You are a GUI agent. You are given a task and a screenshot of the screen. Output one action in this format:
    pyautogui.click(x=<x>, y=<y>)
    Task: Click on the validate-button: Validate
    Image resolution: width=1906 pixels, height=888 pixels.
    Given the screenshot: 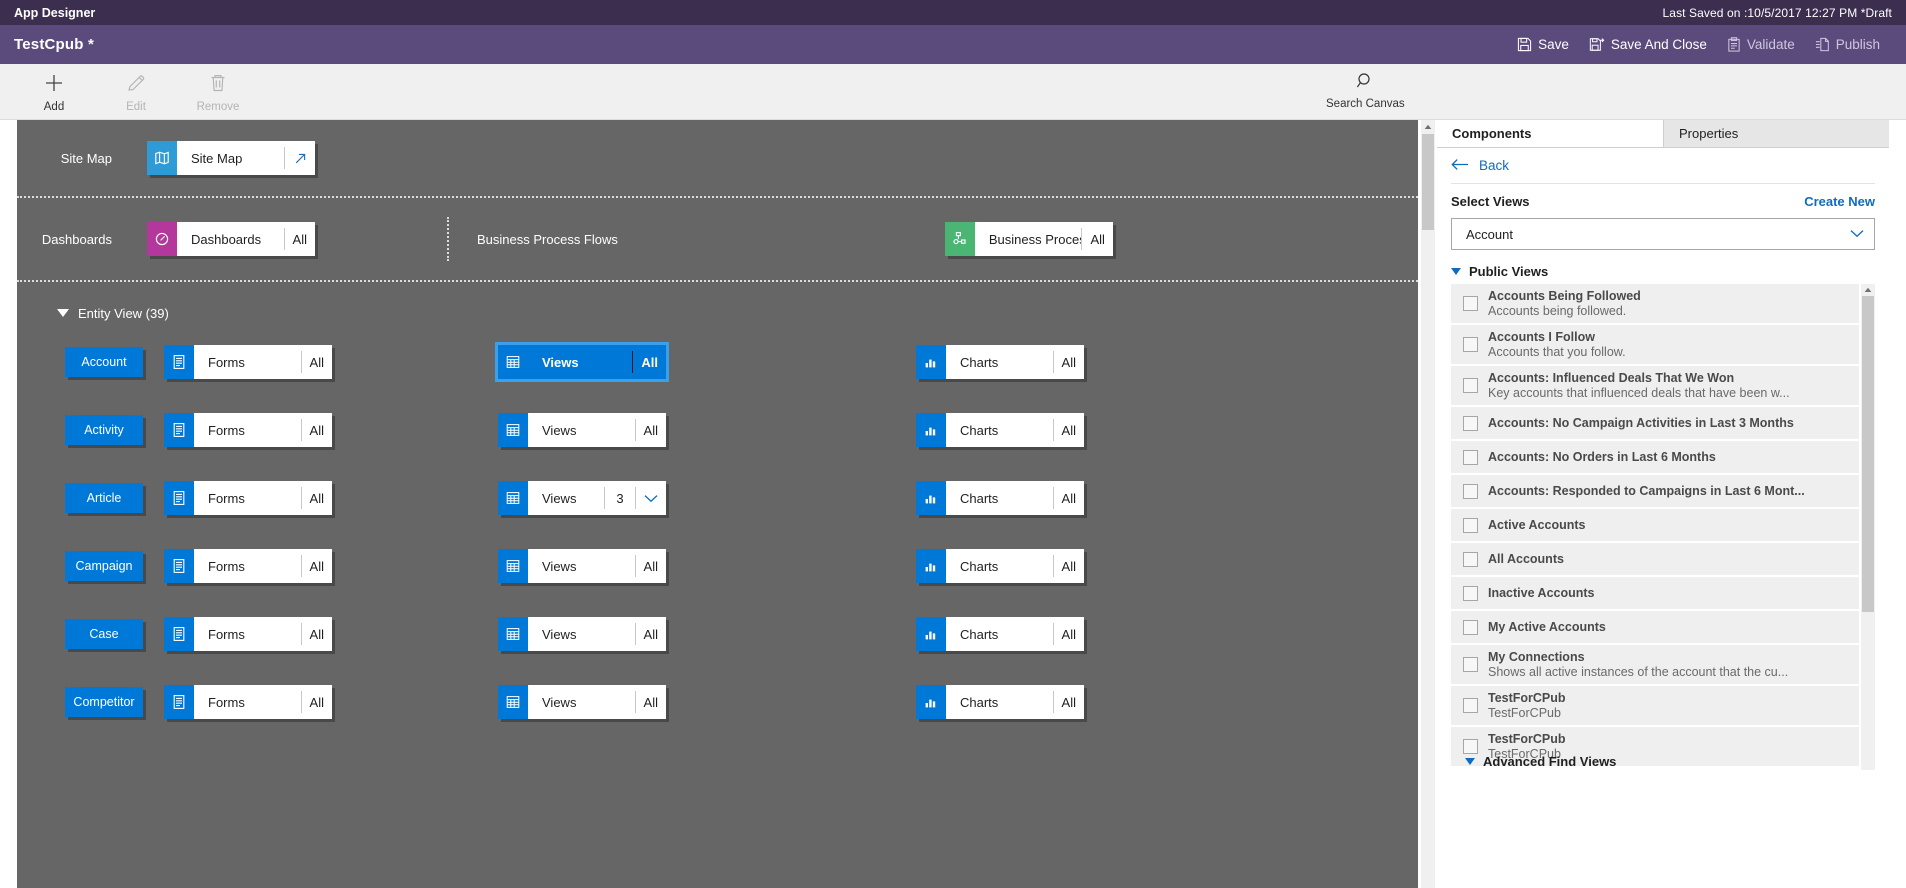 What is the action you would take?
    pyautogui.click(x=1761, y=44)
    